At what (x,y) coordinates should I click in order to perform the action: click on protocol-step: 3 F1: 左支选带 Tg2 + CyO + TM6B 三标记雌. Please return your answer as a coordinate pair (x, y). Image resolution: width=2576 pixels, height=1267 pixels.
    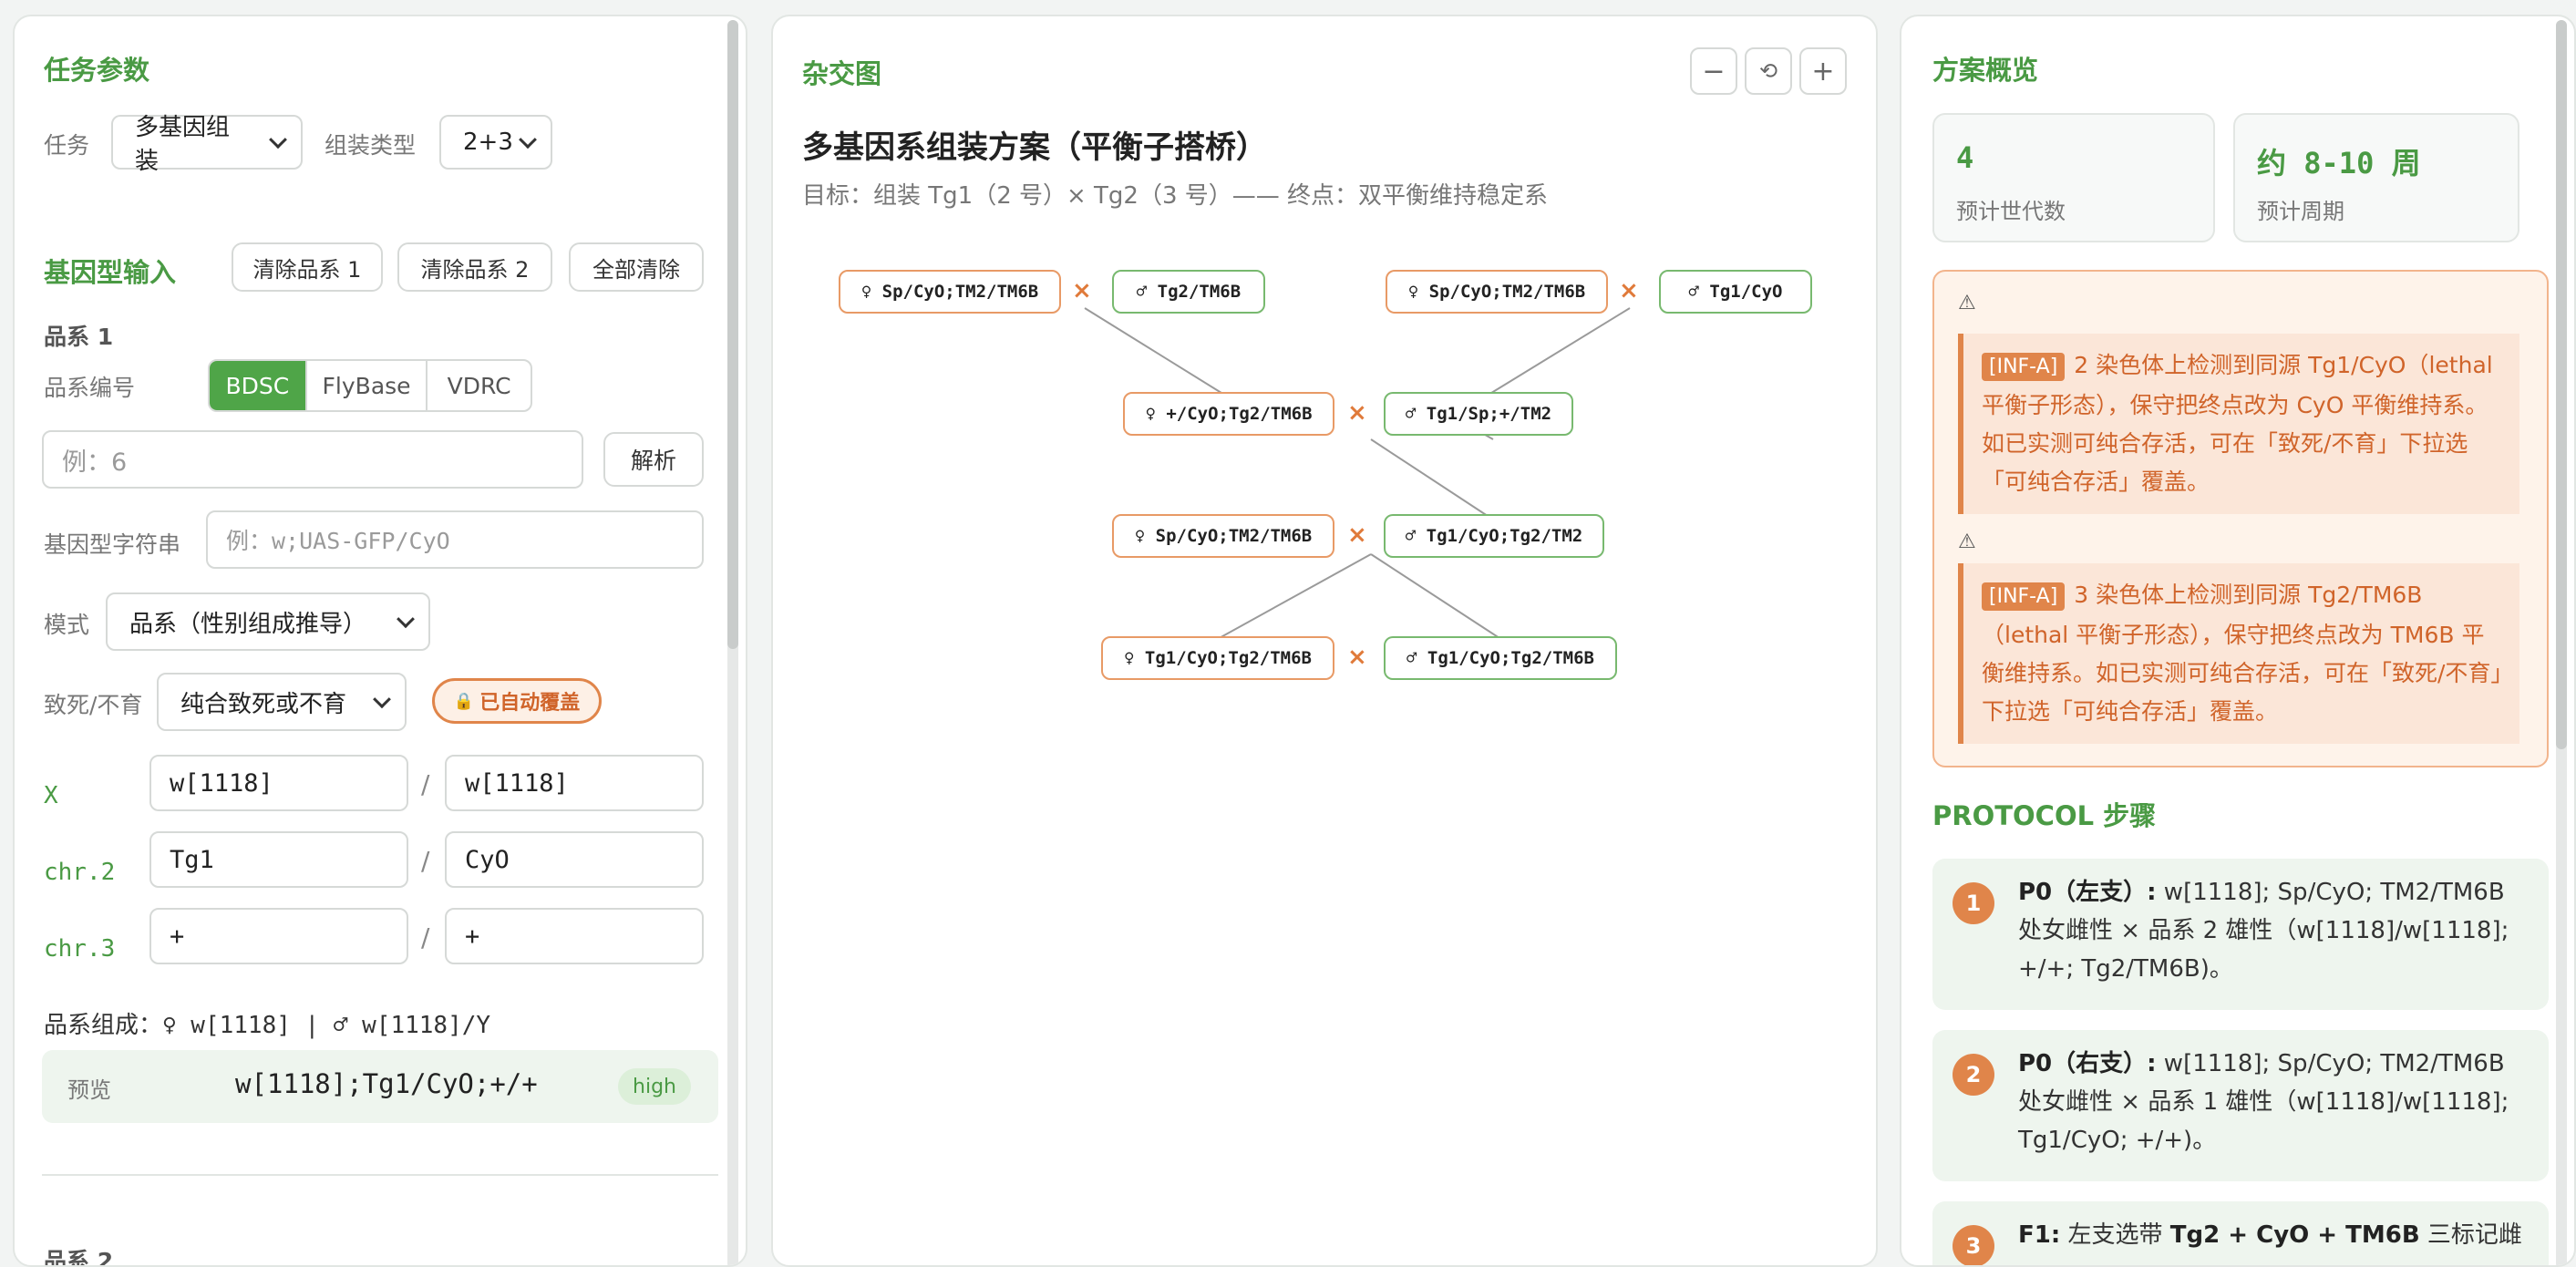
    Looking at the image, I should click on (2240, 1233).